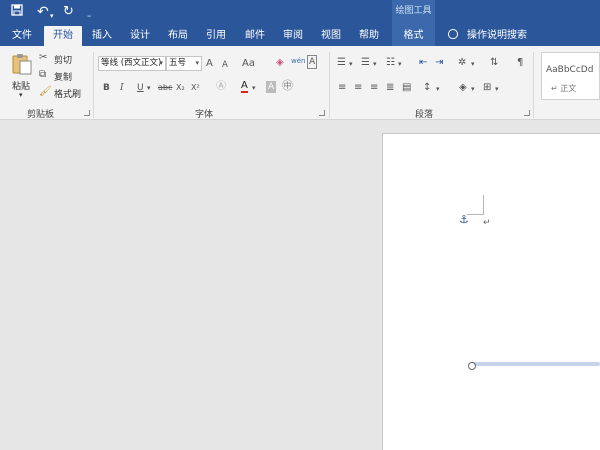  What do you see at coordinates (63, 36) in the screenshot?
I see `tab-home: 开始` at bounding box center [63, 36].